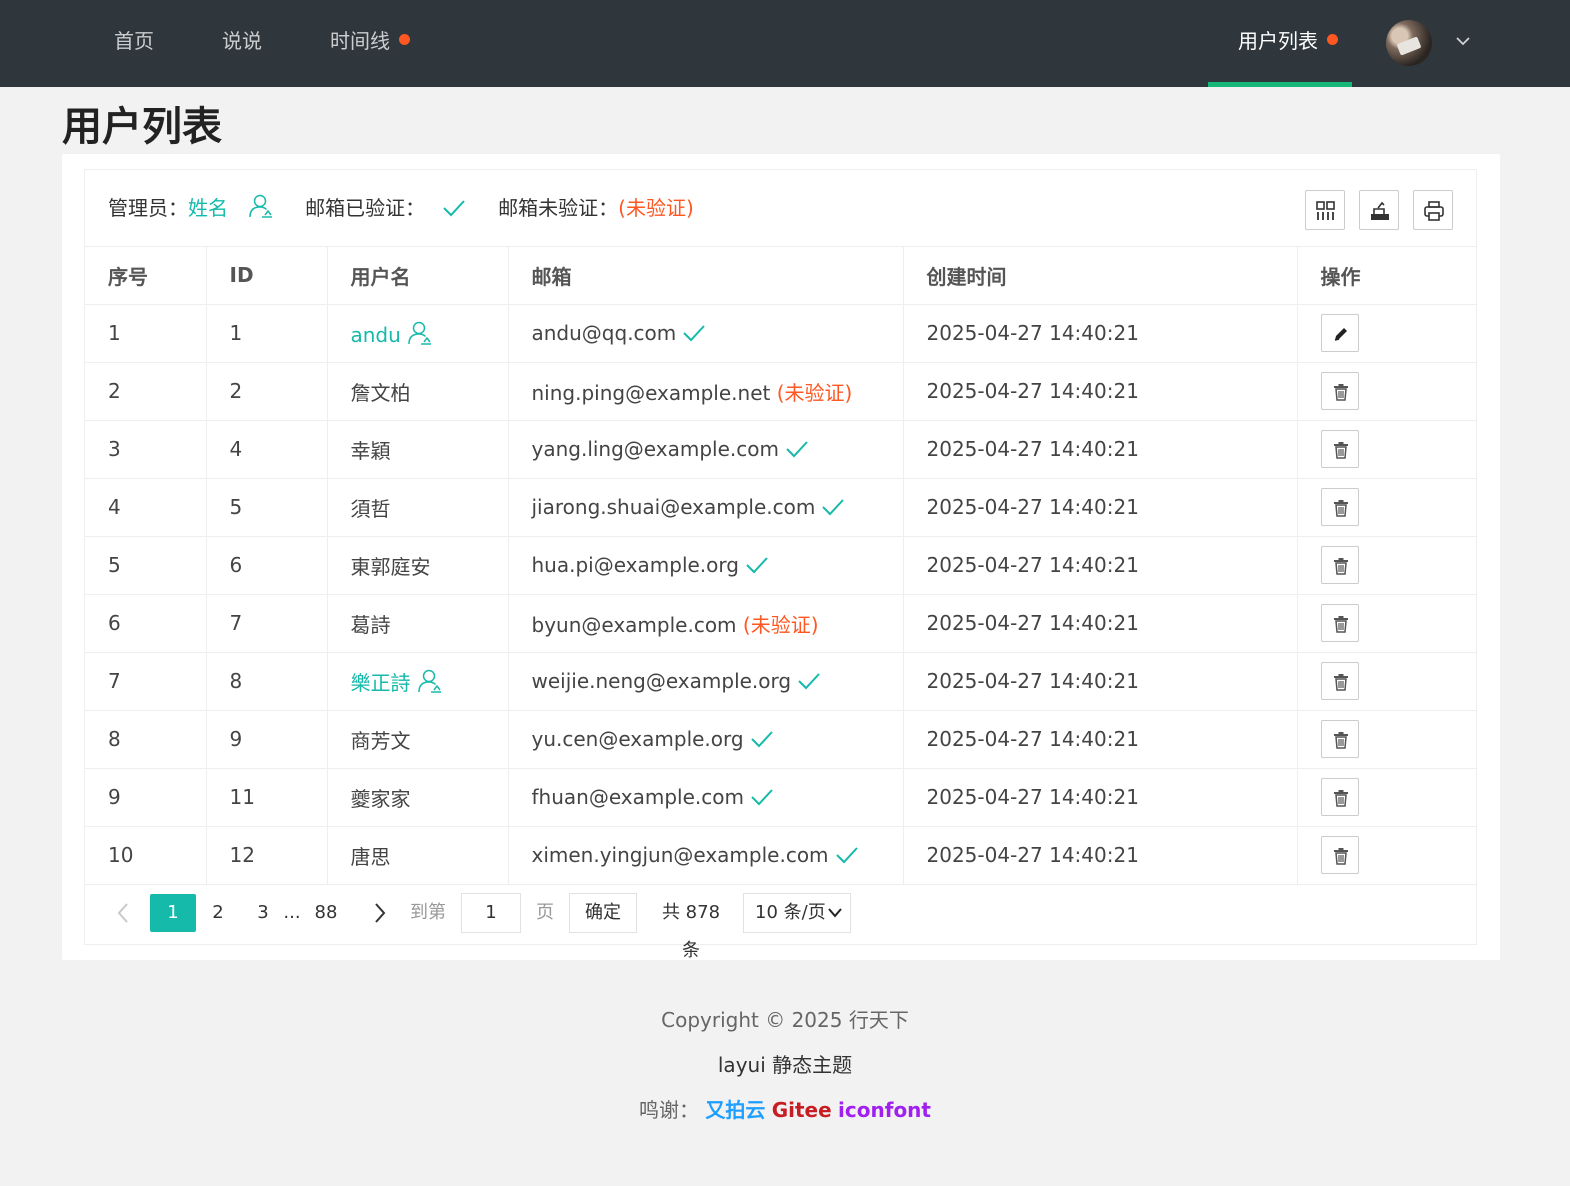 This screenshot has width=1570, height=1186. I want to click on page-link: 3, so click(263, 913).